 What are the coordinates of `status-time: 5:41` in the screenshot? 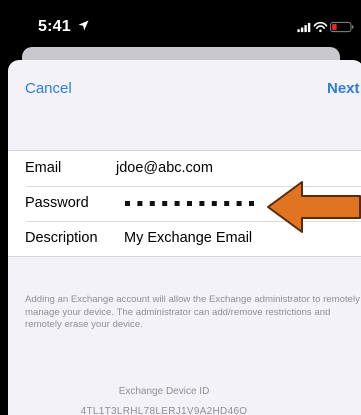 It's located at (54, 26).